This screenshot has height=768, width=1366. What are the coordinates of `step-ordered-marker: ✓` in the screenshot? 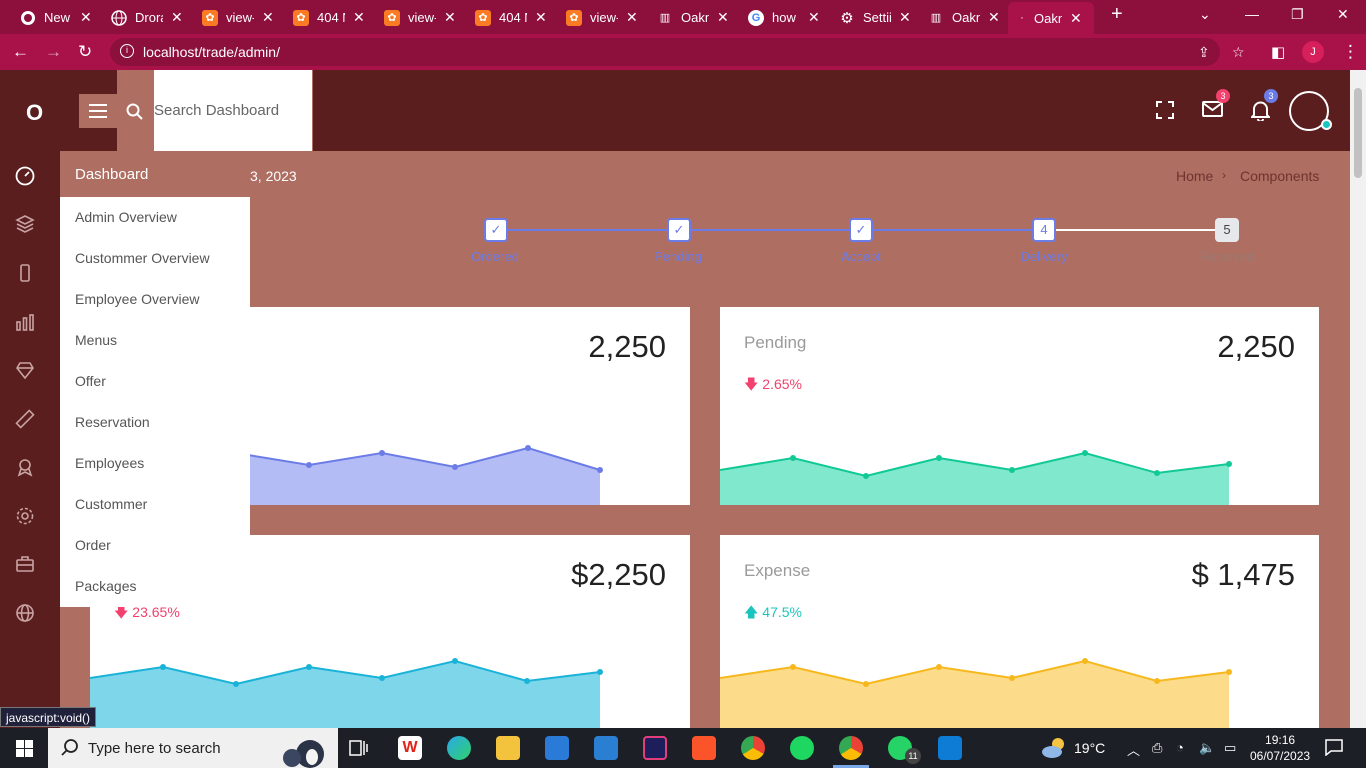 It's located at (496, 230).